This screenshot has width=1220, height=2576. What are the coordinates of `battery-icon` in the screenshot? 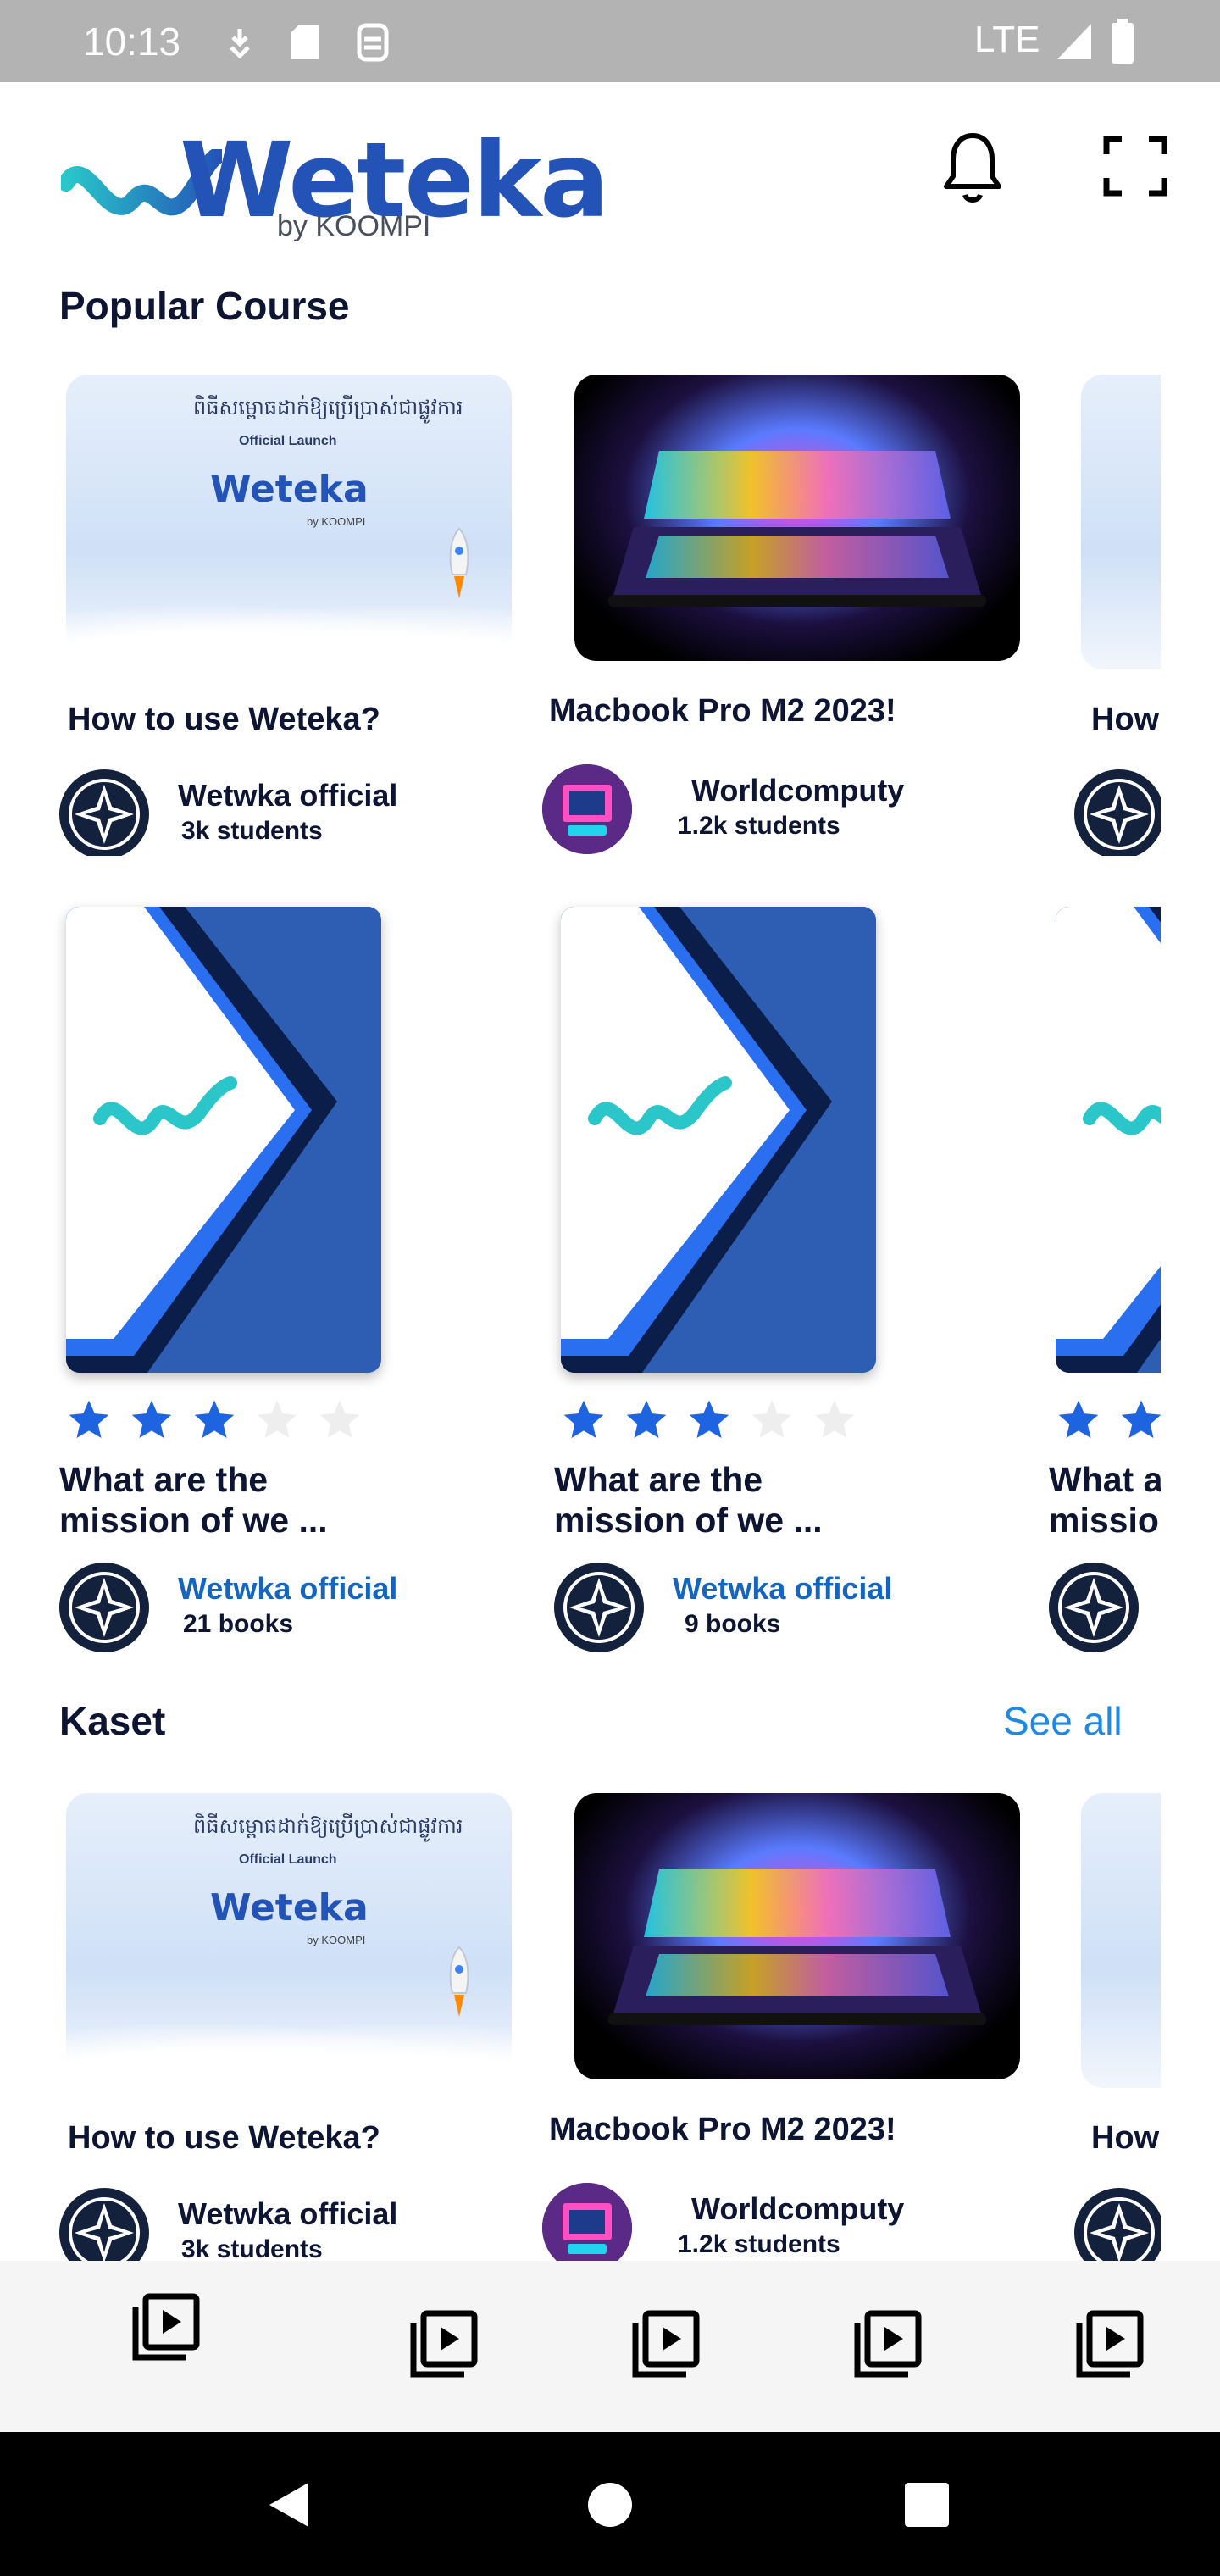 It's located at (1123, 41).